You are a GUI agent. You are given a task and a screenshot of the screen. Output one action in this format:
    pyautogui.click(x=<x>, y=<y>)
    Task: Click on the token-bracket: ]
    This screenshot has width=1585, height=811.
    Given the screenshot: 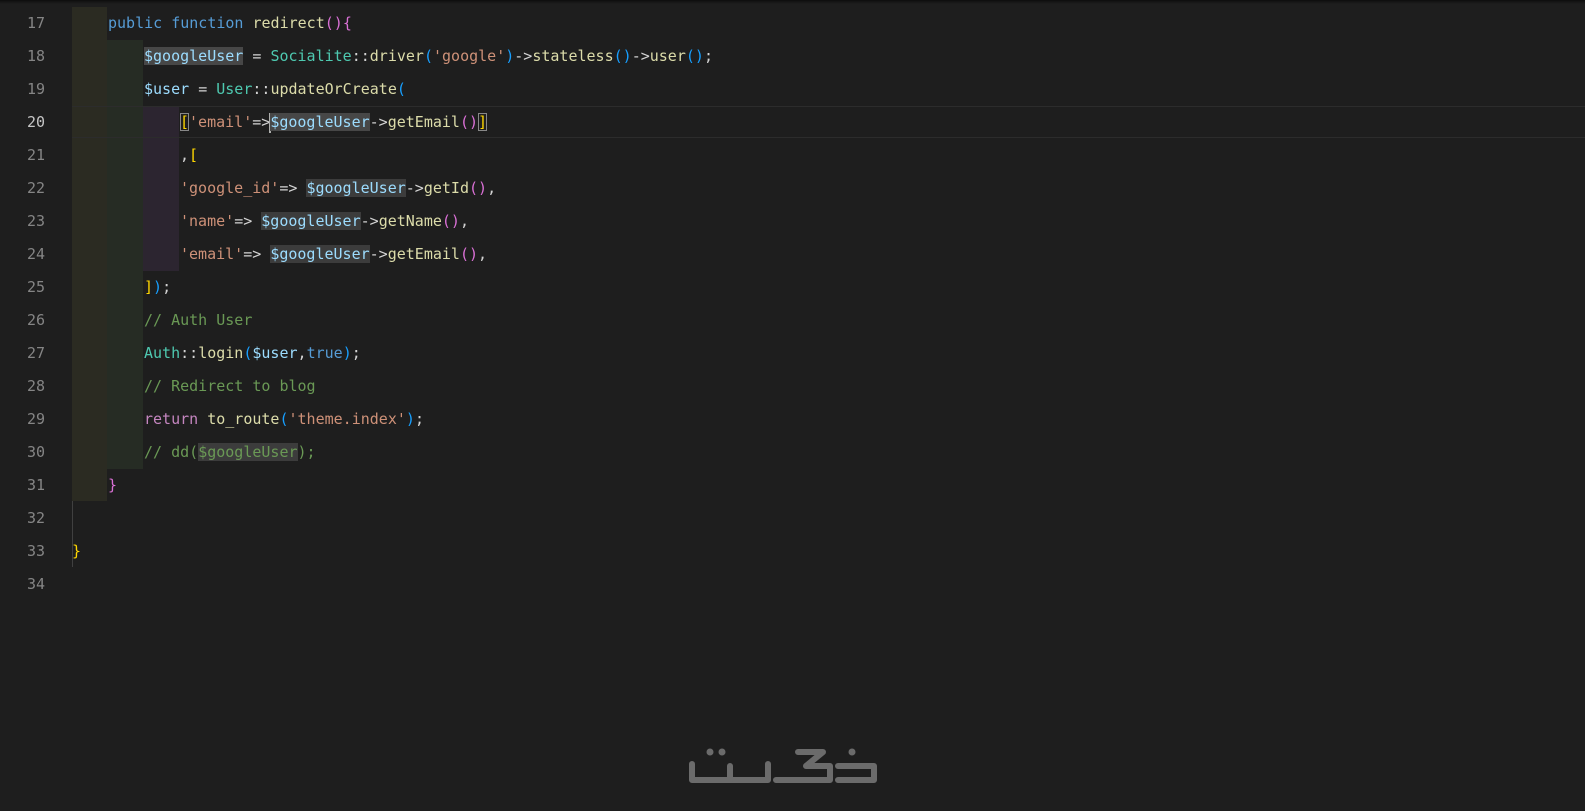 What is the action you would take?
    pyautogui.click(x=149, y=287)
    